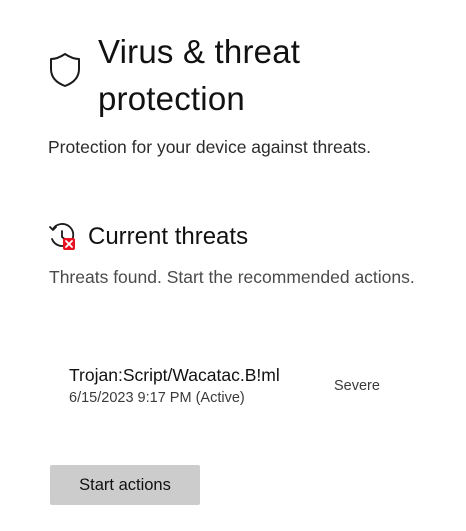 The width and height of the screenshot is (466, 531). Describe the element at coordinates (174, 375) in the screenshot. I see `threat-name: Trojan:Script/Wacatac.B!ml` at that location.